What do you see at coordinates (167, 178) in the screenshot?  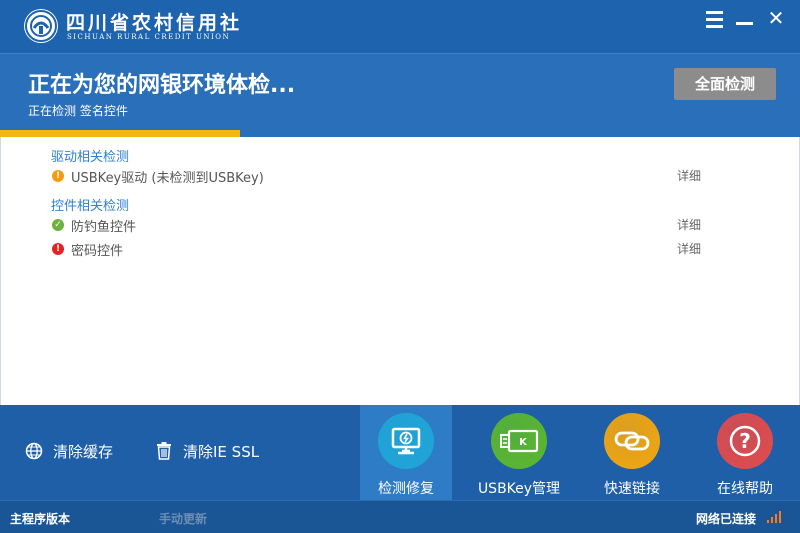 I see `check-item-label: USBKey驱动 (未检测到USBKey)` at bounding box center [167, 178].